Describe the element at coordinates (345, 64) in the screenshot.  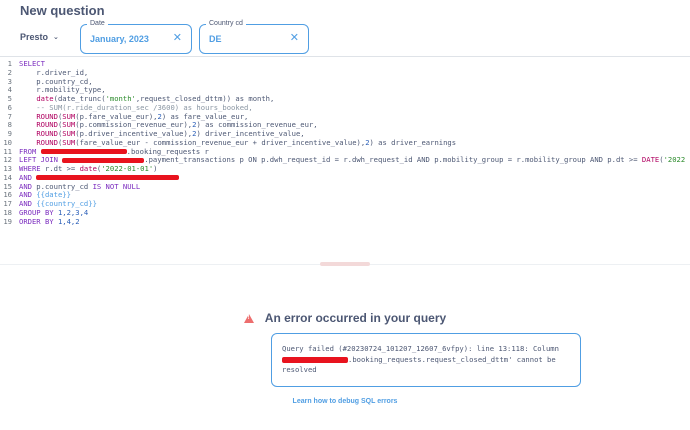
I see `code-line: 1 SELECT` at that location.